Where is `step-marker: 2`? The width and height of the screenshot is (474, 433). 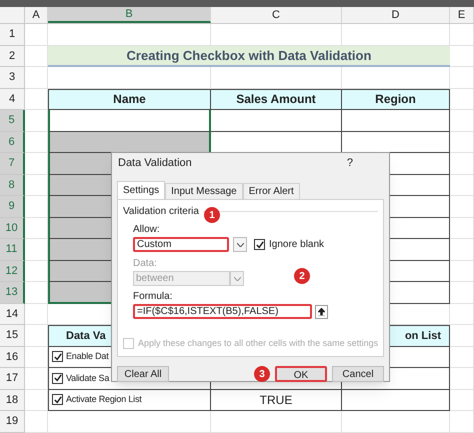
step-marker: 2 is located at coordinates (302, 276).